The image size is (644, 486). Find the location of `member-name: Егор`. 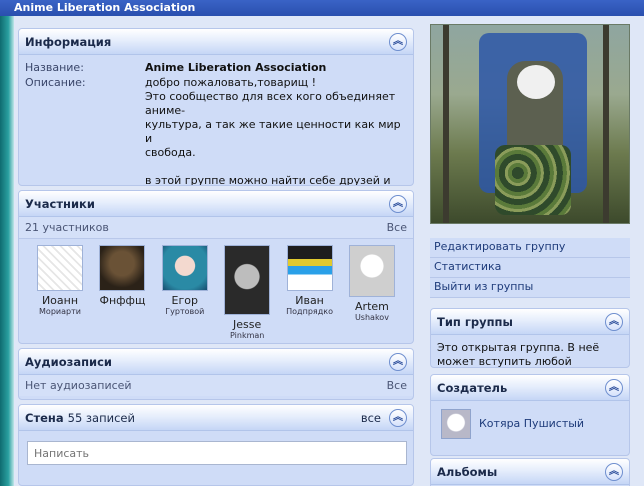

member-name: Егор is located at coordinates (185, 300).